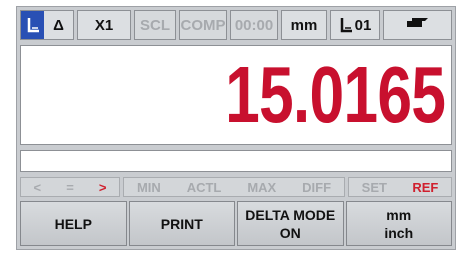  I want to click on comp-indicator: COMP, so click(203, 25).